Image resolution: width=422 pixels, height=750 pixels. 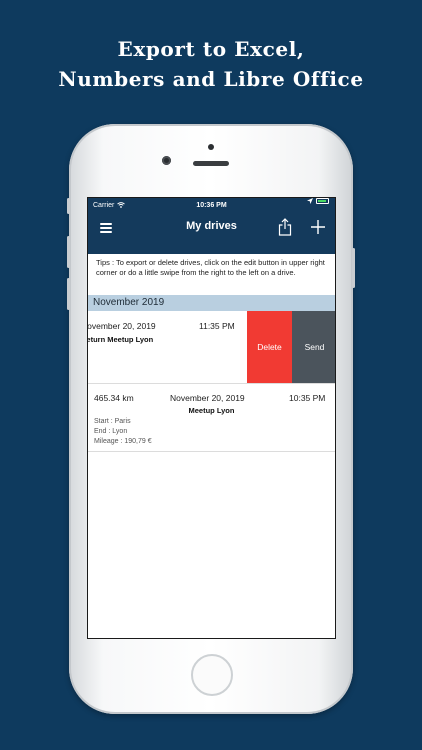 I want to click on power-button, so click(x=353, y=268).